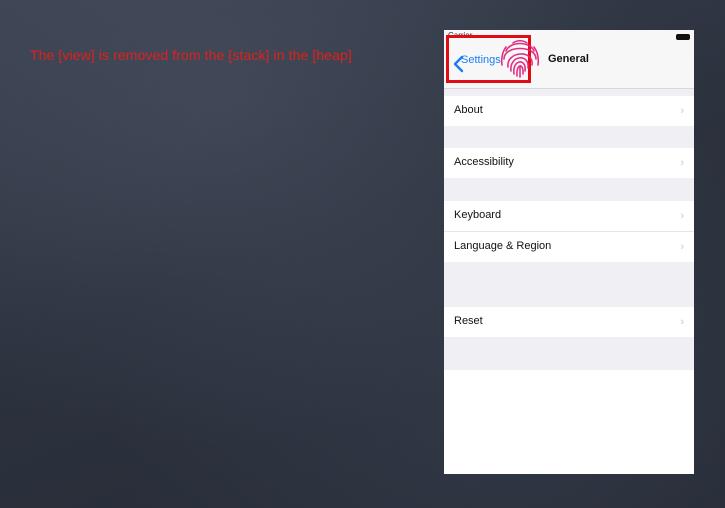  I want to click on list-item-reset: Reset ›, so click(569, 322).